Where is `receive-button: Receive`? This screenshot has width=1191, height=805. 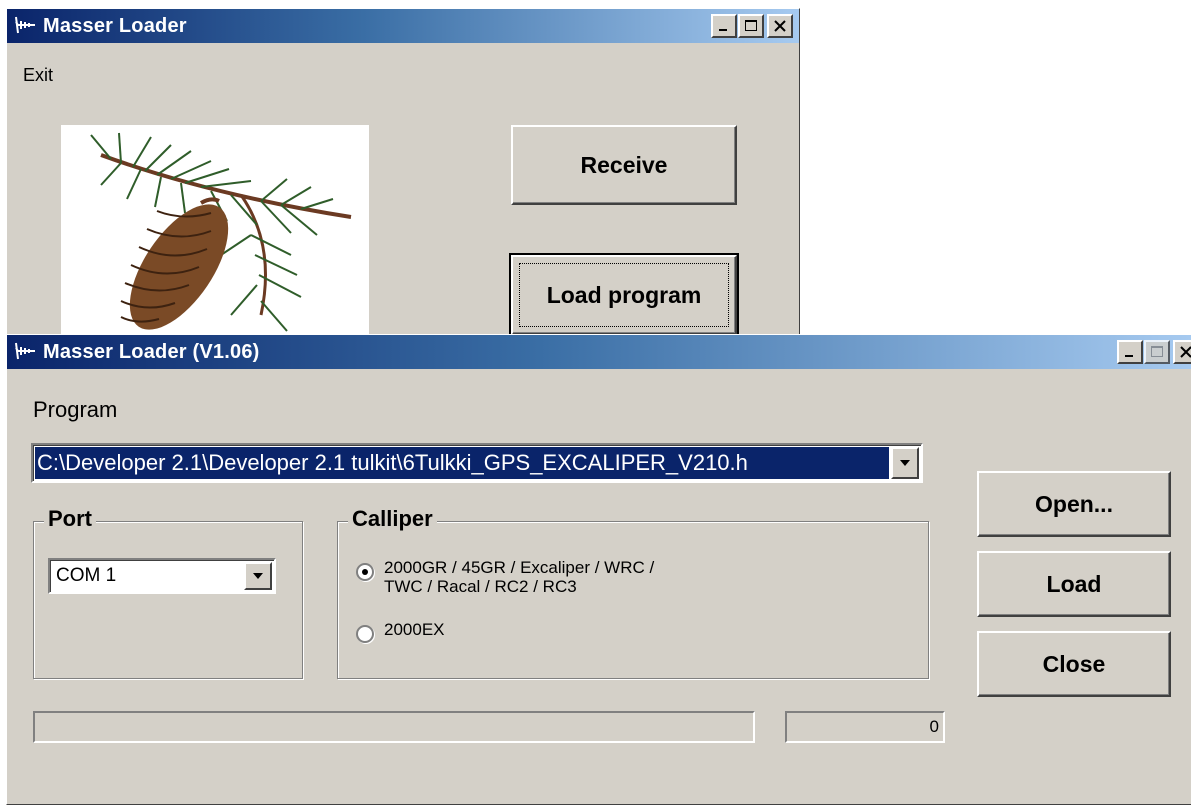 receive-button: Receive is located at coordinates (624, 165).